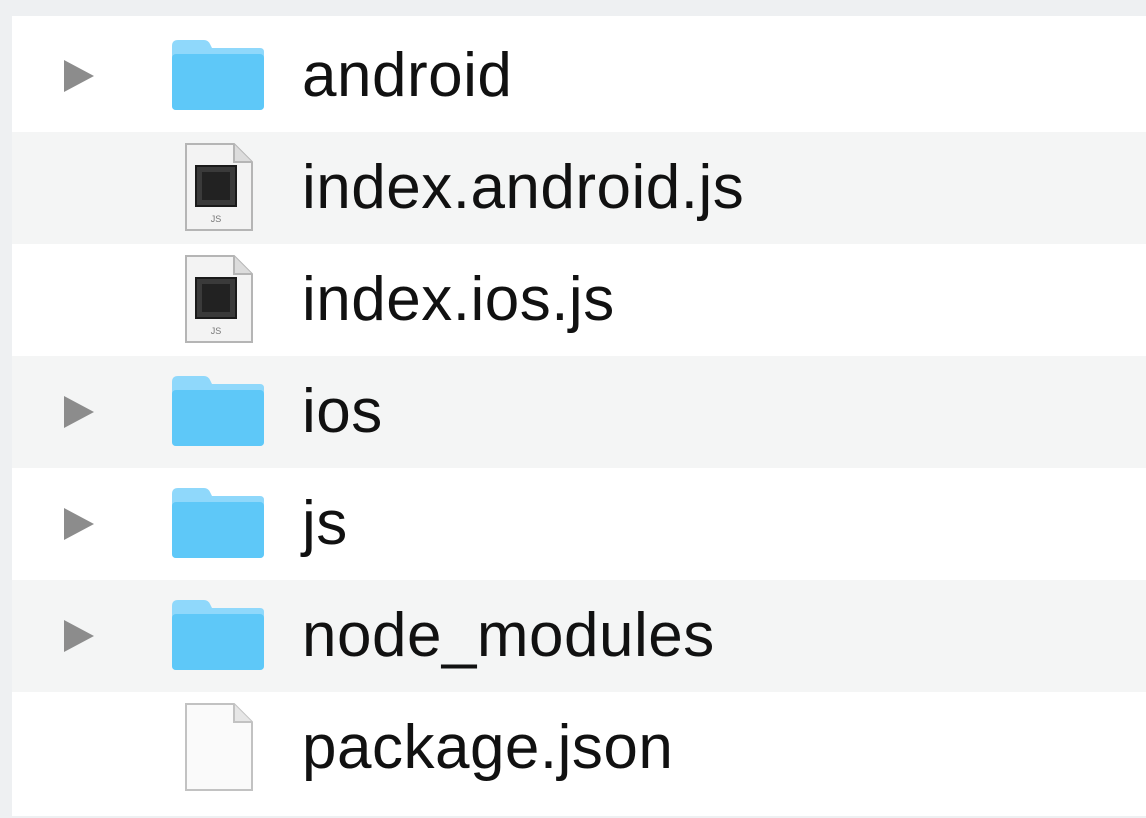 This screenshot has height=818, width=1146. I want to click on list-item-package-json: package.json, so click(579, 748).